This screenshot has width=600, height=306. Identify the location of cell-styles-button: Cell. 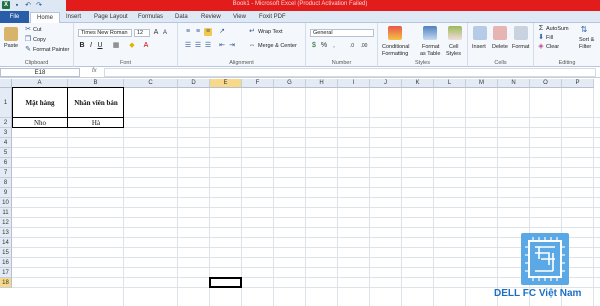
(453, 47).